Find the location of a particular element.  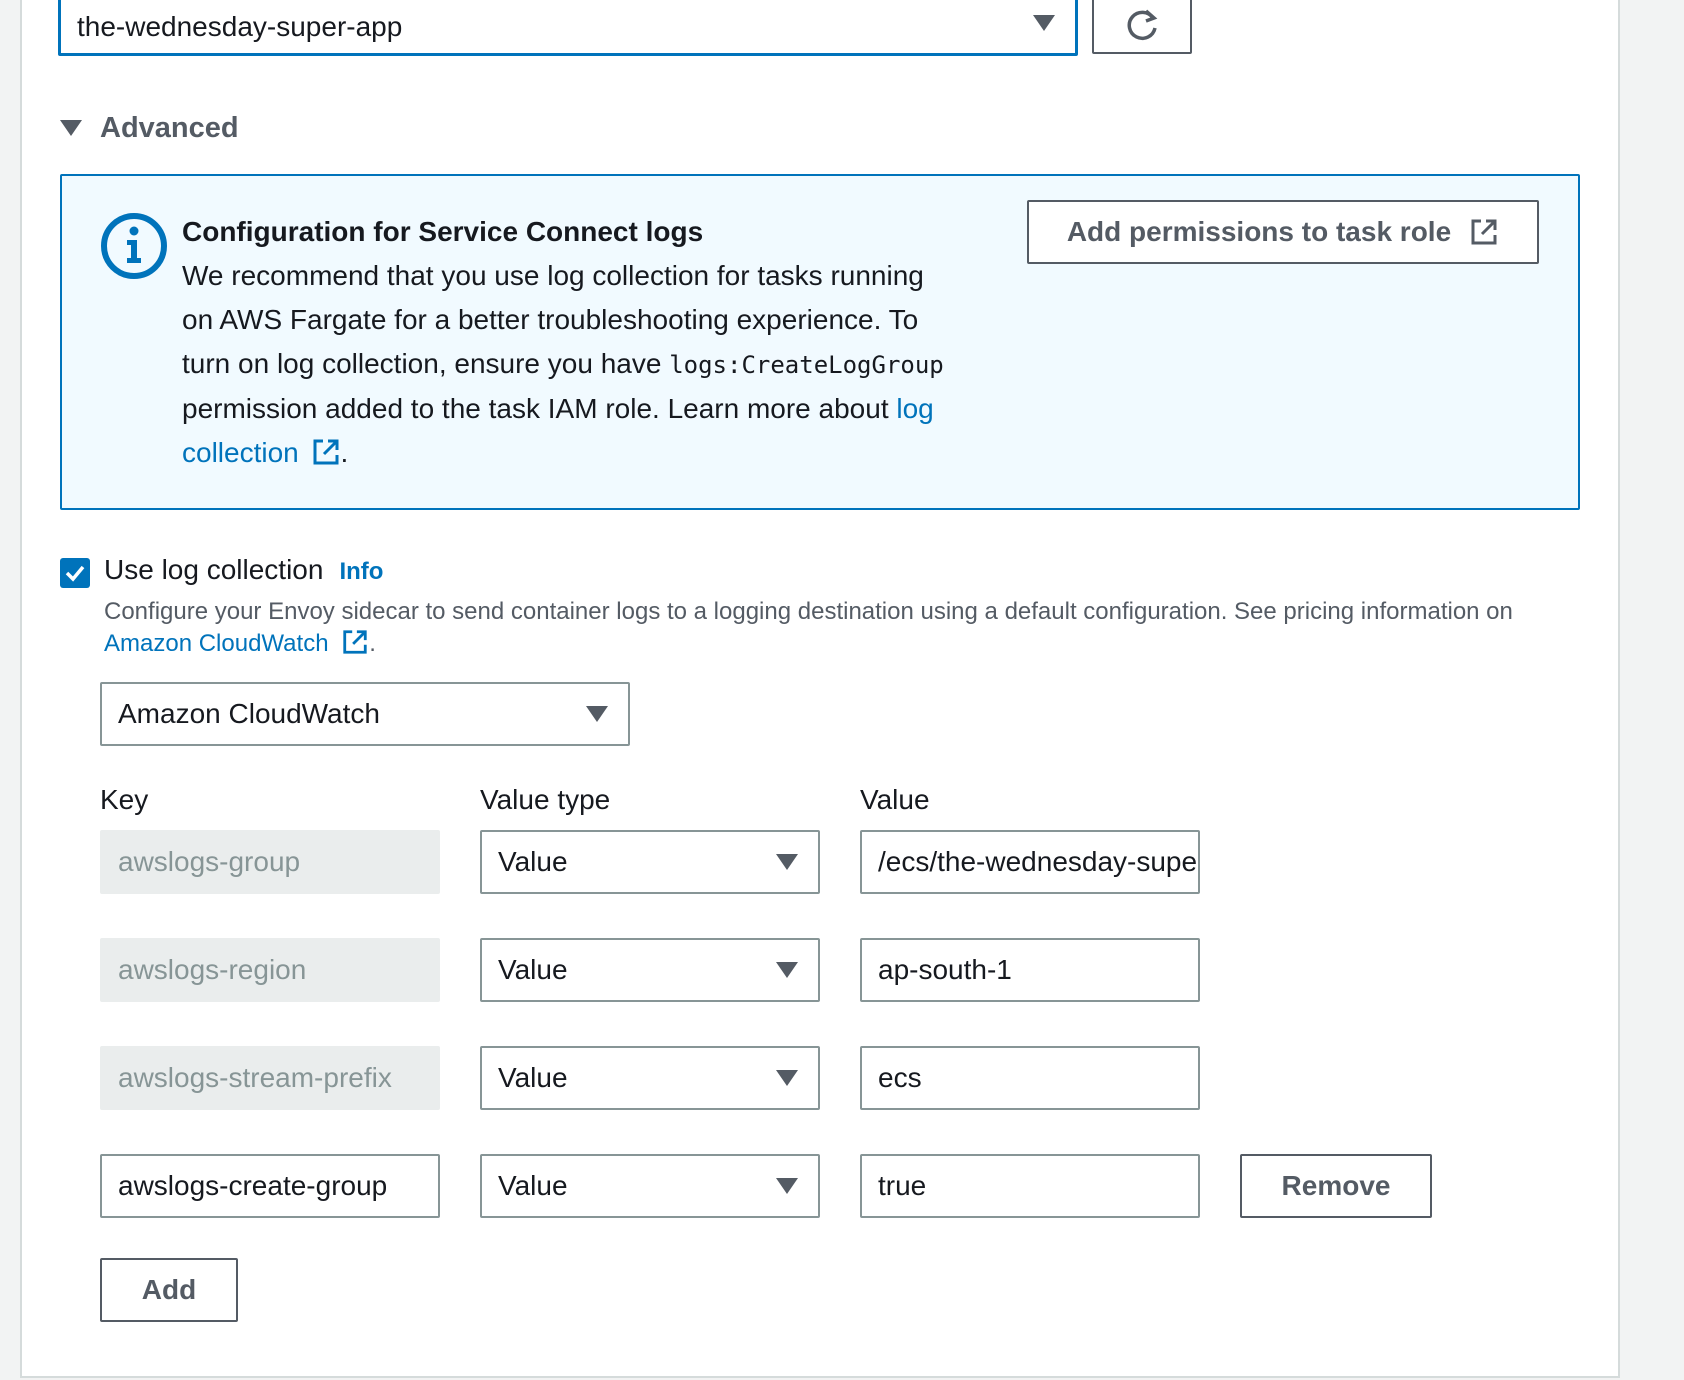

refresh-icon is located at coordinates (1142, 25).